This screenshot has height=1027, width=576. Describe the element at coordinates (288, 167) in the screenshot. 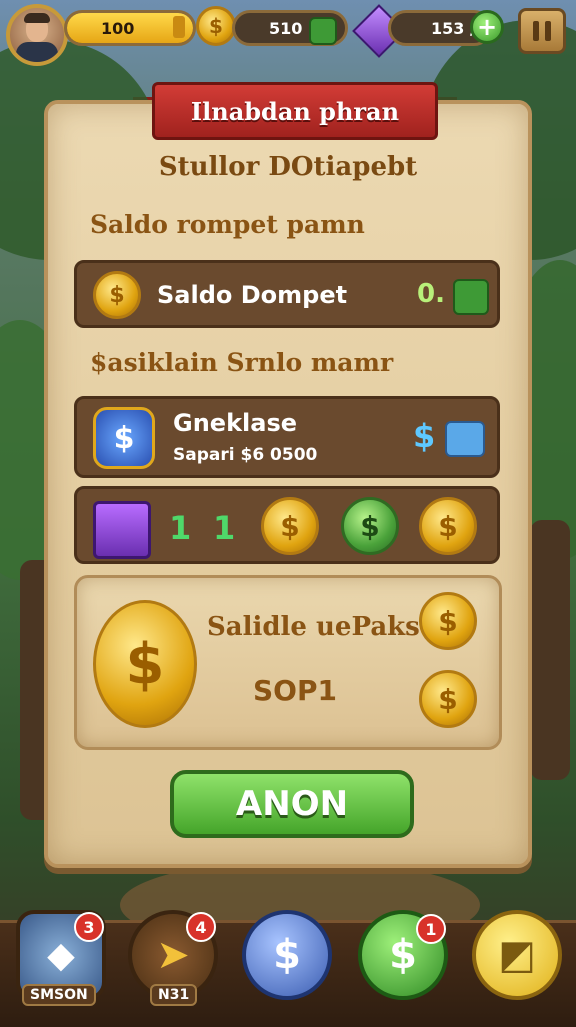

I see `panel-subtitle: Stullor DOtiapebt` at that location.